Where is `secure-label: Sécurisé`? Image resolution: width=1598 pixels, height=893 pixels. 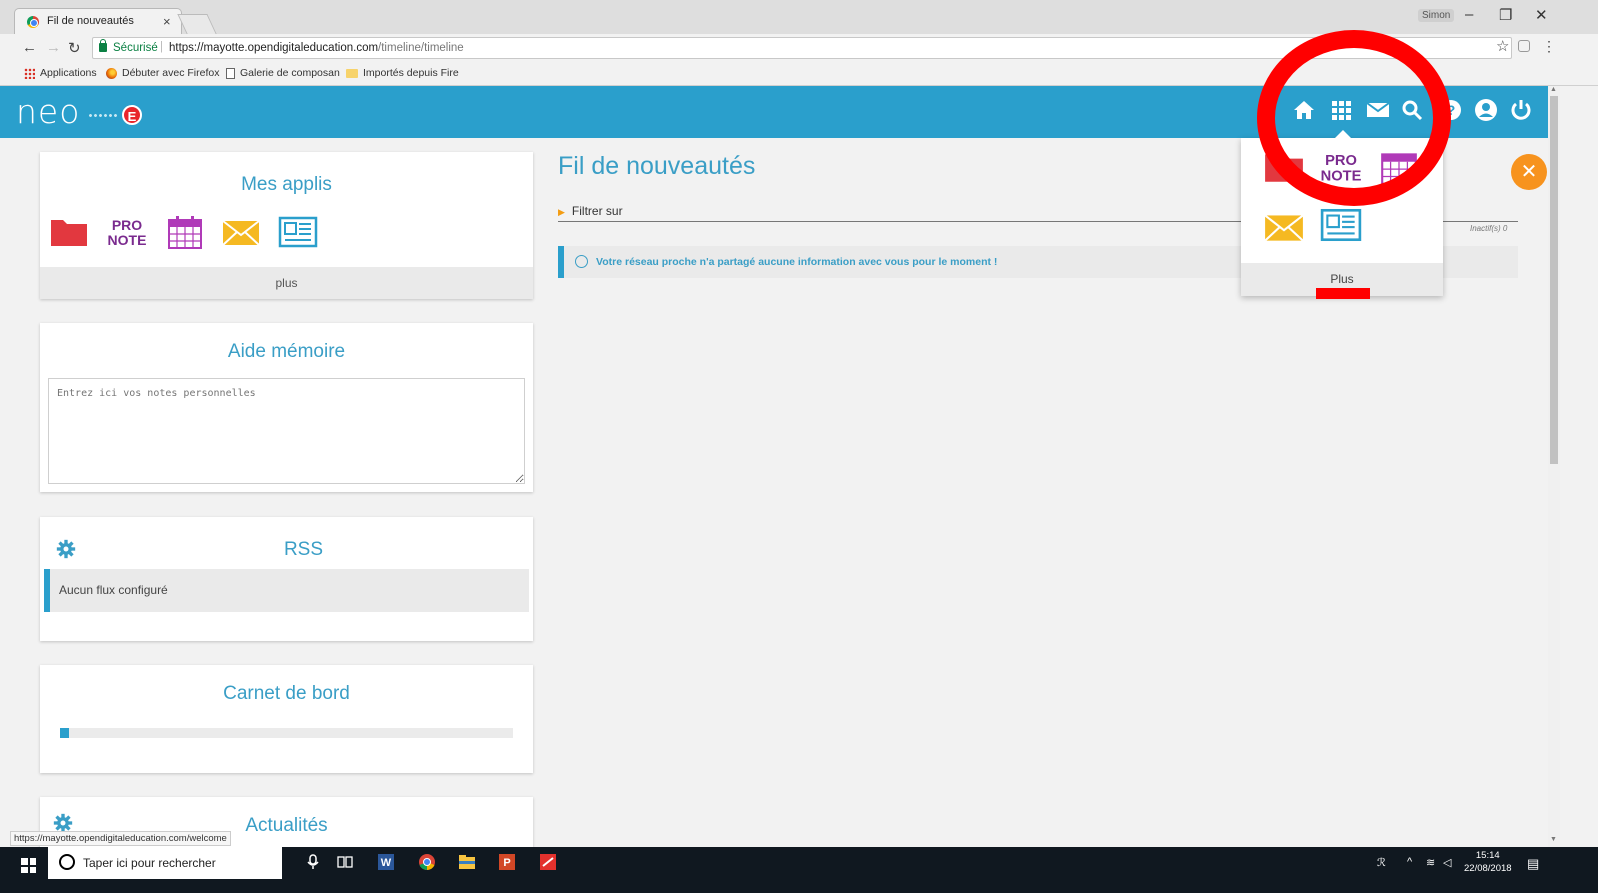 secure-label: Sécurisé is located at coordinates (135, 48).